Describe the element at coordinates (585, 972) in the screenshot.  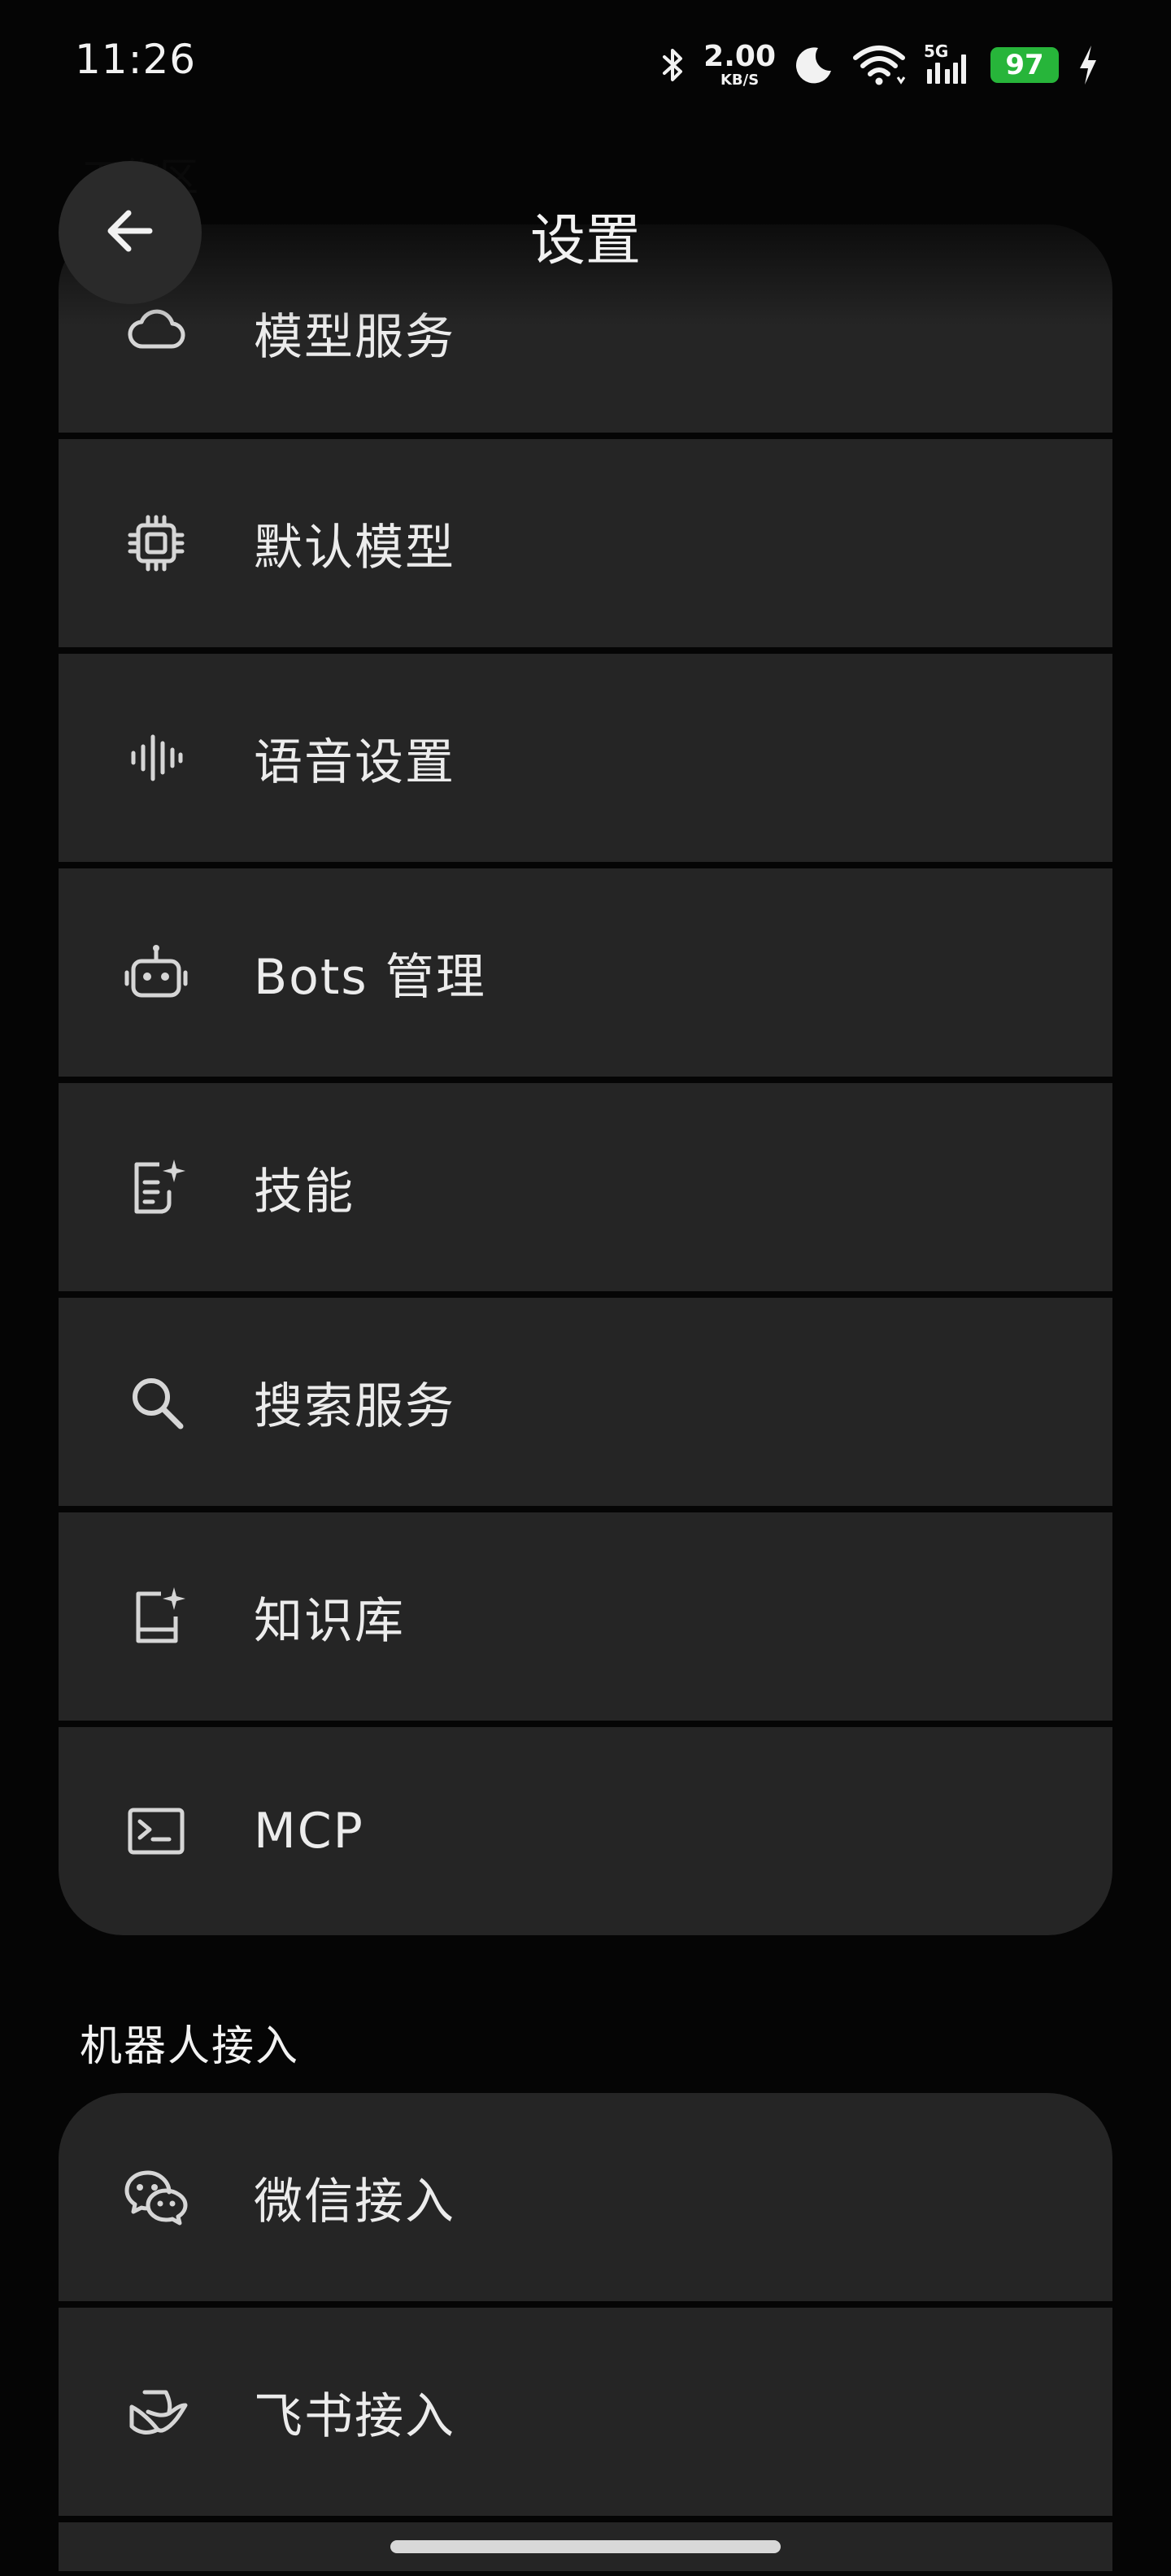
I see `settings-item-bots-management: Bots 管理` at that location.